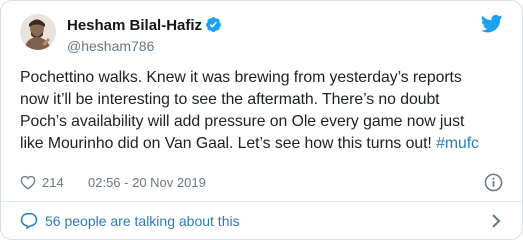 The height and width of the screenshot is (240, 523). What do you see at coordinates (144, 35) in the screenshot?
I see `author-block: Hesham Bilal-Hafiz @hesham786` at bounding box center [144, 35].